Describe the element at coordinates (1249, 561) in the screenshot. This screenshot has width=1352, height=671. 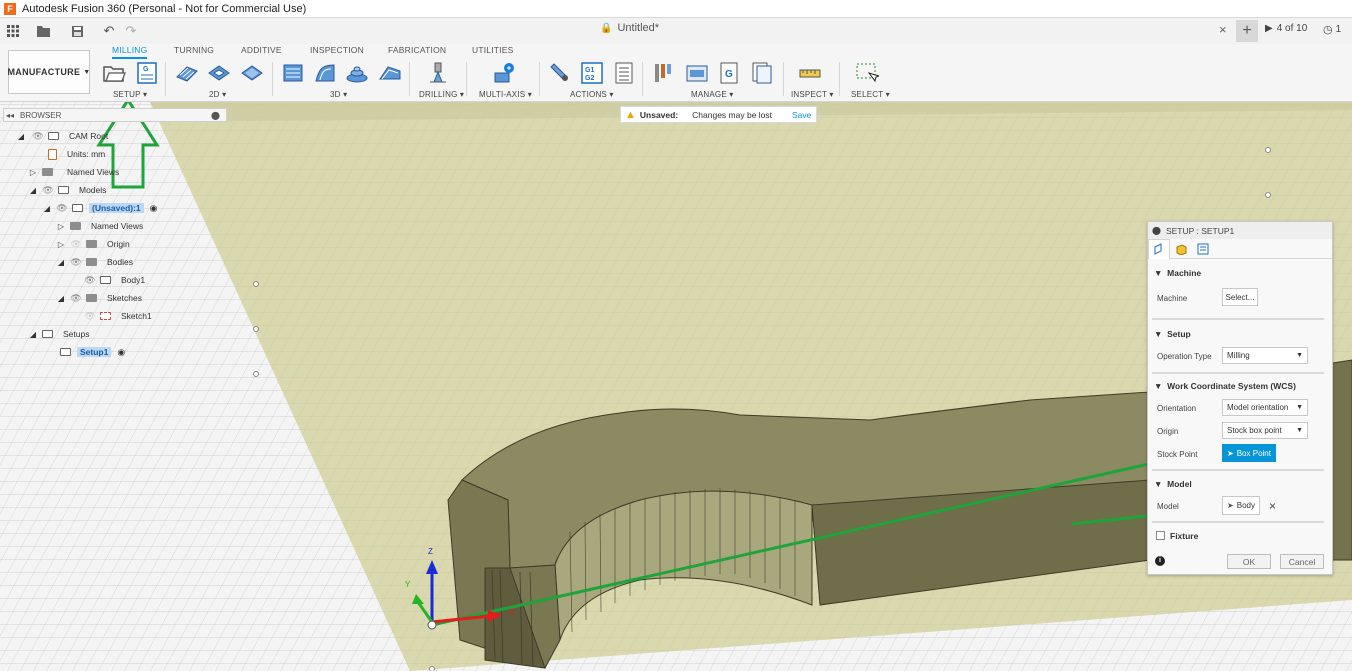
I see `ok-button: OK` at that location.